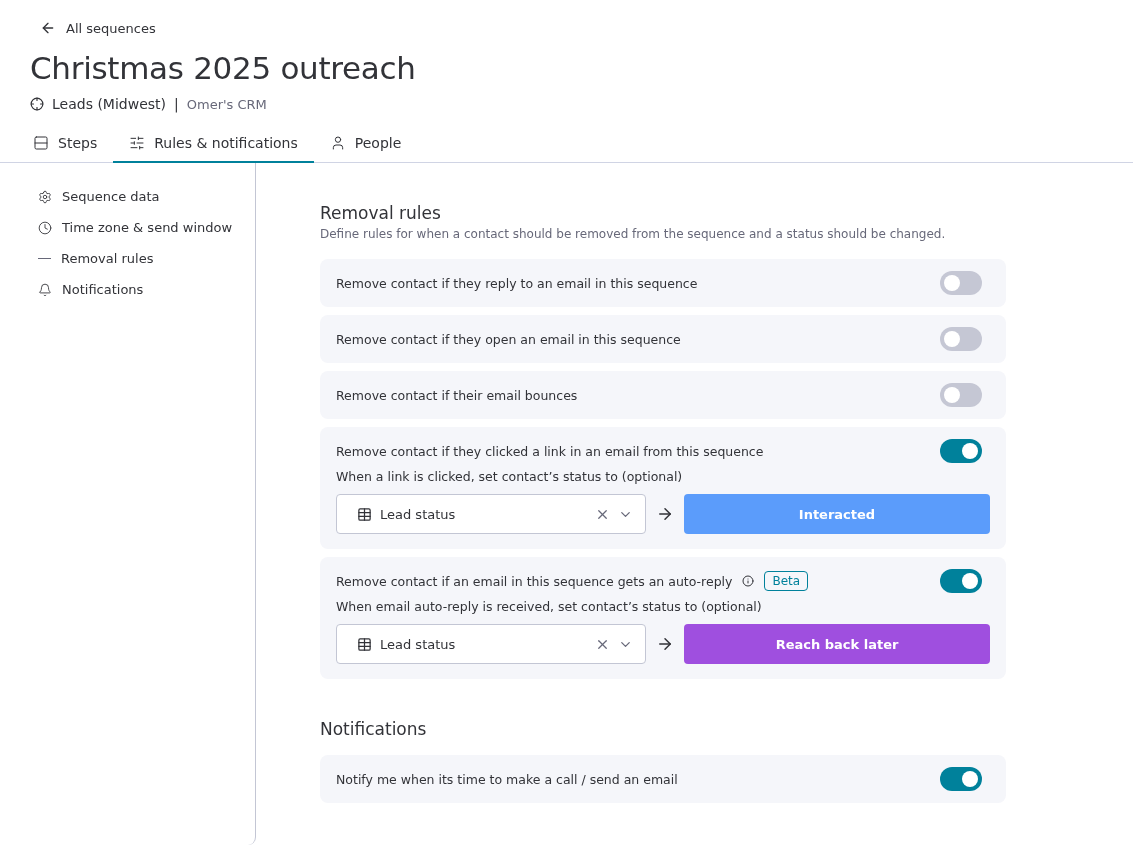 Image resolution: width=1133 pixels, height=845 pixels. I want to click on sidebar-item: Notifications, so click(142, 289).